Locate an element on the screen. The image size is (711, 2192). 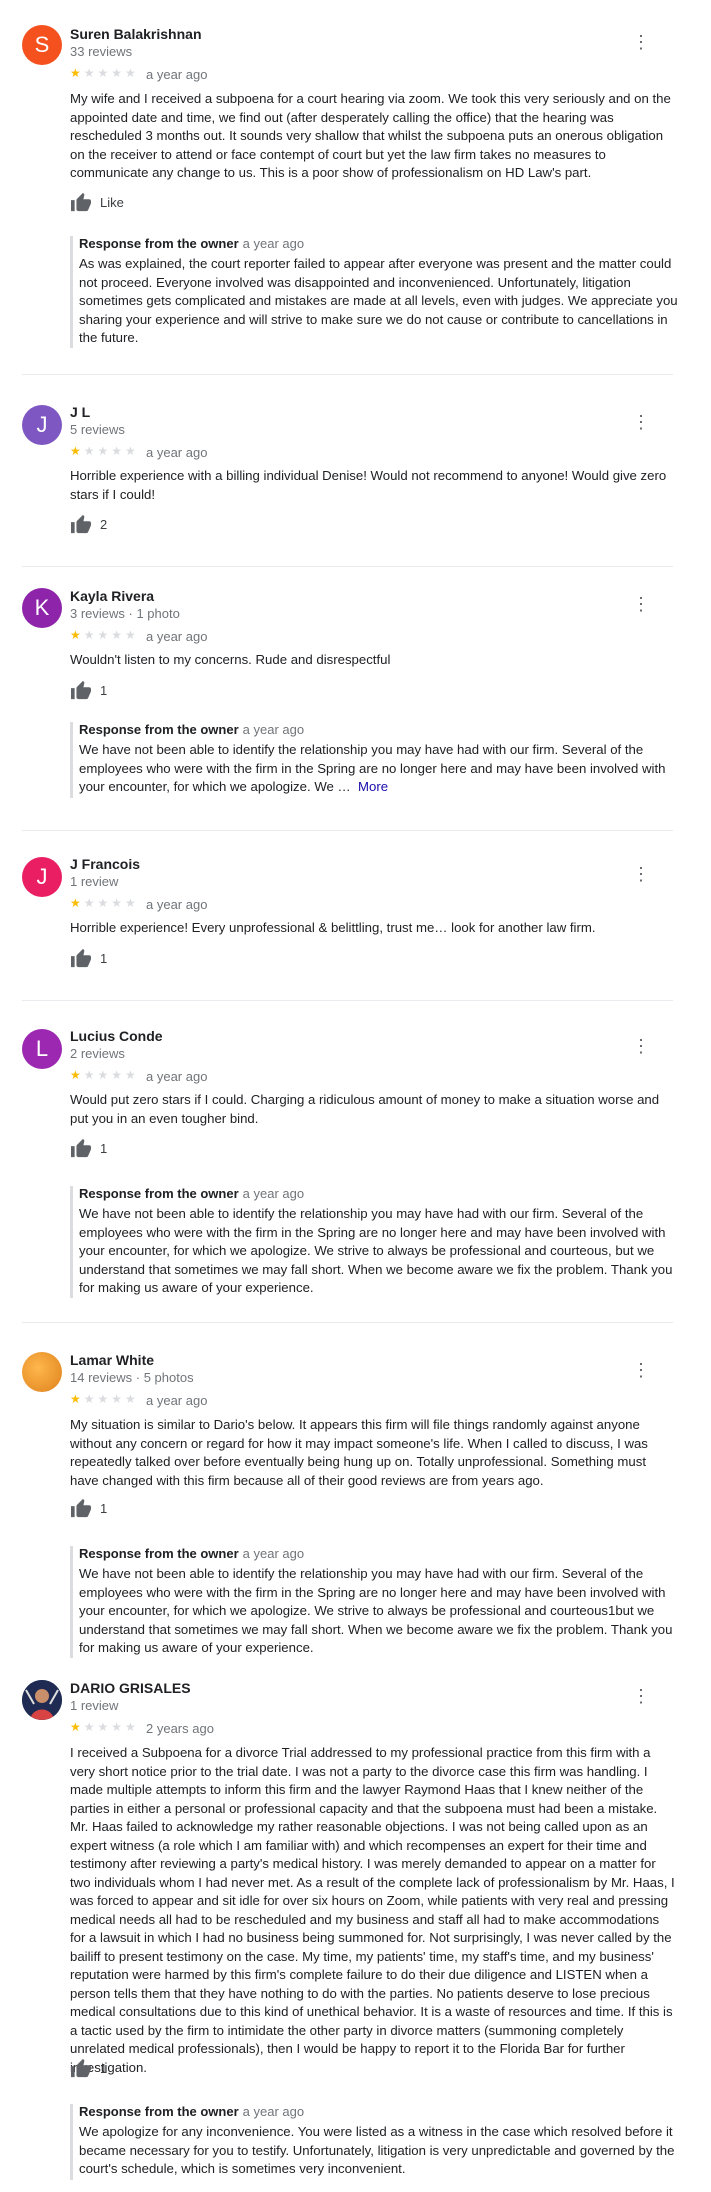
reviewer-meta: 14 reviews · 5 photos is located at coordinates (132, 1377).